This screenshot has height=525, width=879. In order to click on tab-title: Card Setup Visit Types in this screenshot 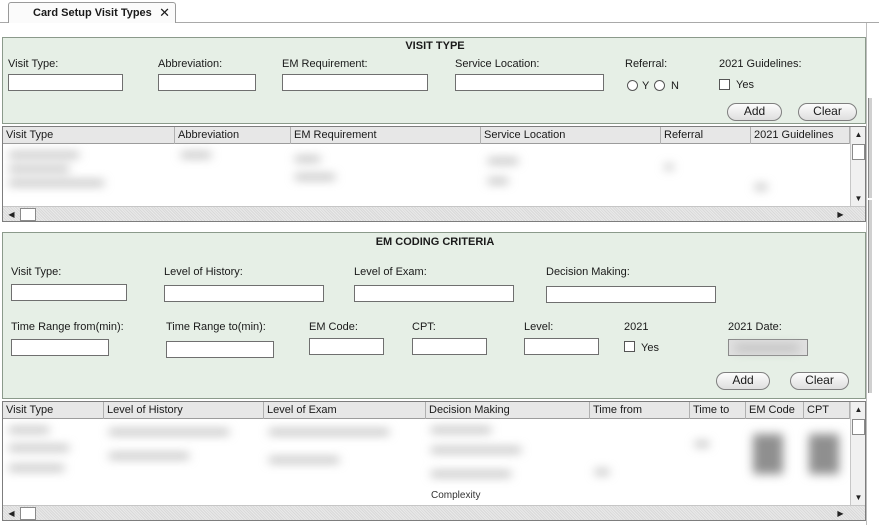, I will do `click(92, 13)`.